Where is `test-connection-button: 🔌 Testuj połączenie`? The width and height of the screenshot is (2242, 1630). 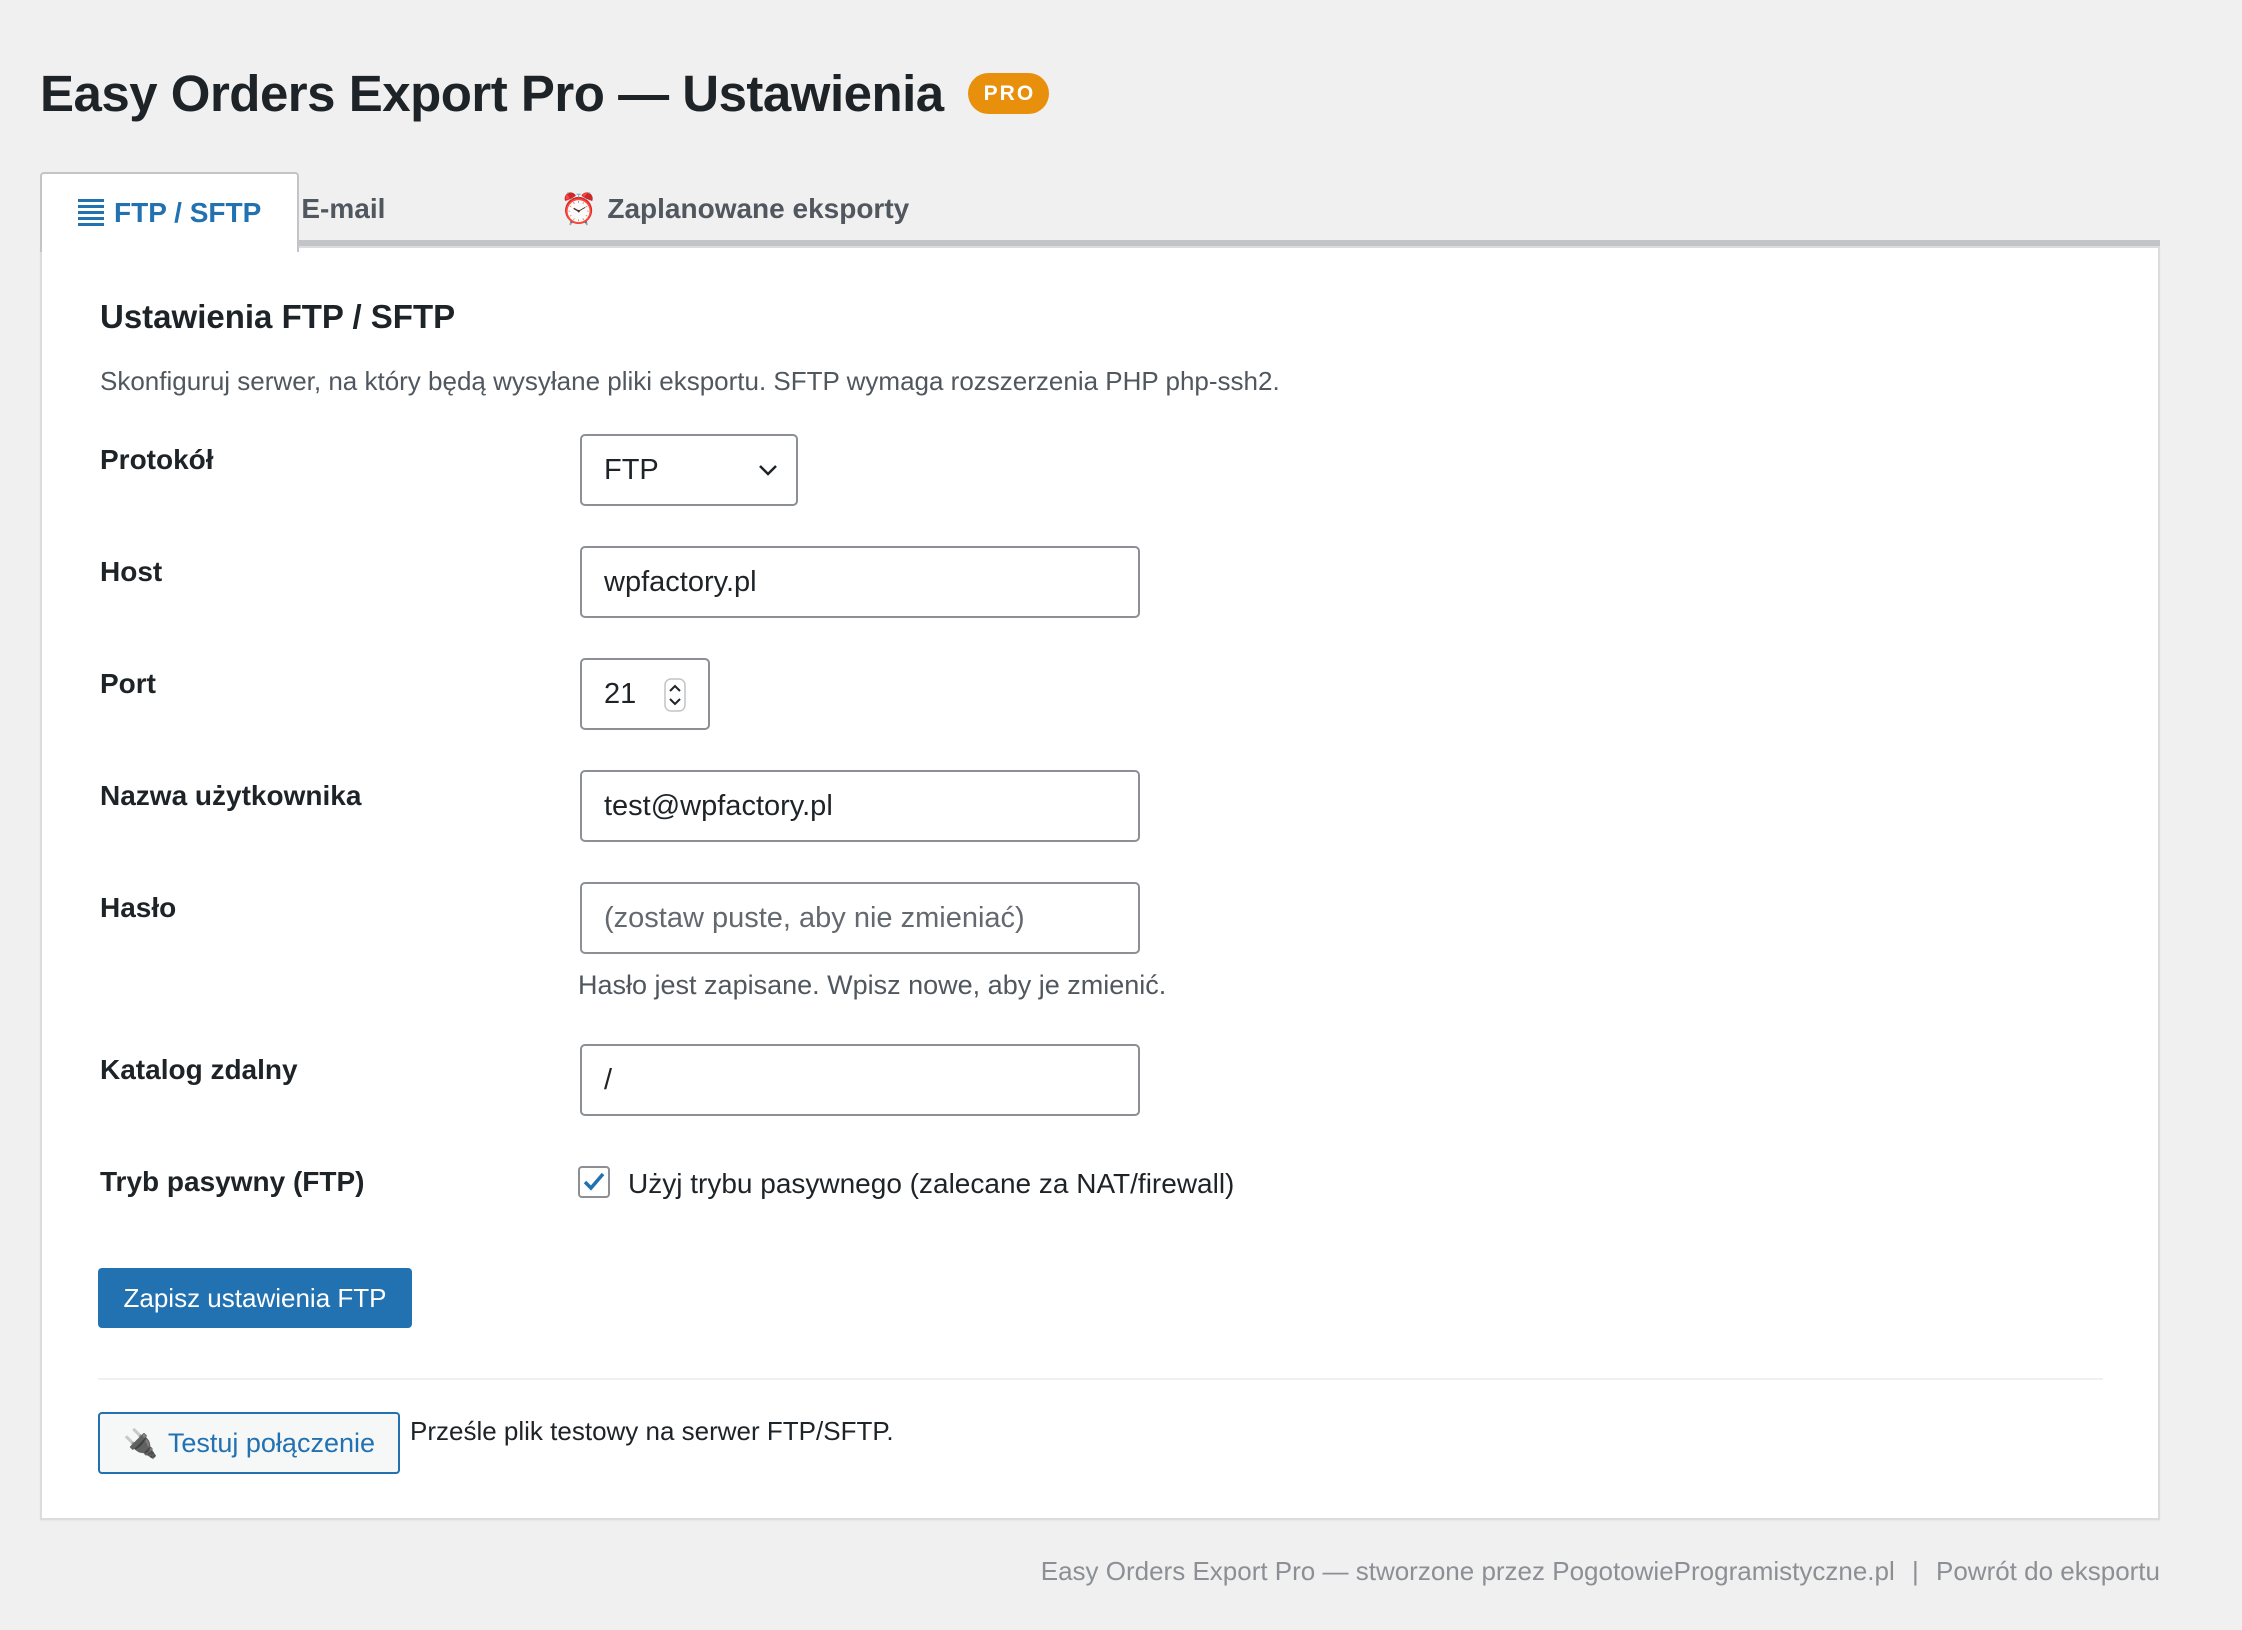
test-connection-button: 🔌 Testuj połączenie is located at coordinates (249, 1443).